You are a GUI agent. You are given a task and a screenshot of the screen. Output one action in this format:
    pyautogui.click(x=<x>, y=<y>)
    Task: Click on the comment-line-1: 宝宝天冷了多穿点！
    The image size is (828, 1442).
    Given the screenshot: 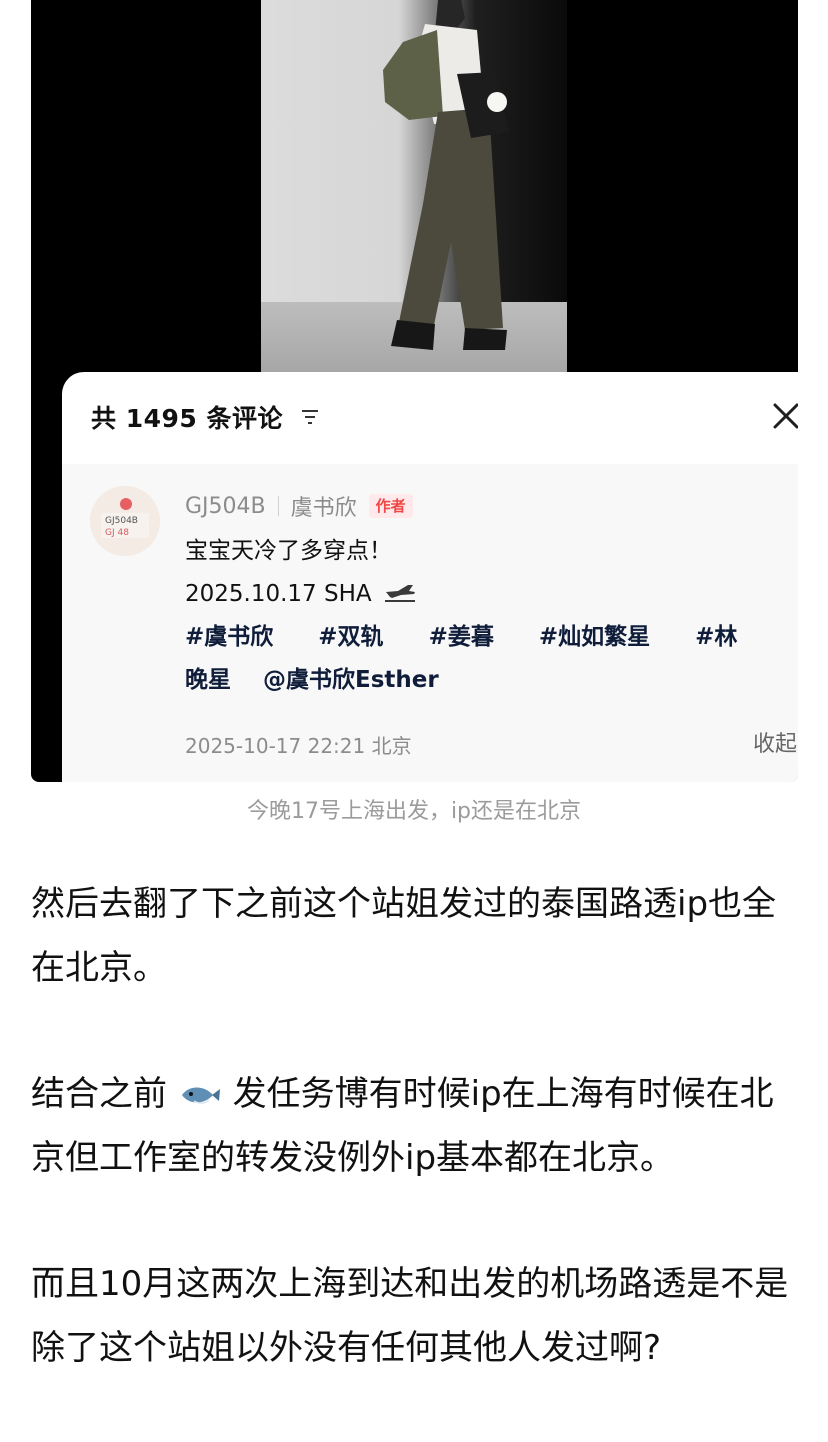 What is the action you would take?
    pyautogui.click(x=288, y=551)
    